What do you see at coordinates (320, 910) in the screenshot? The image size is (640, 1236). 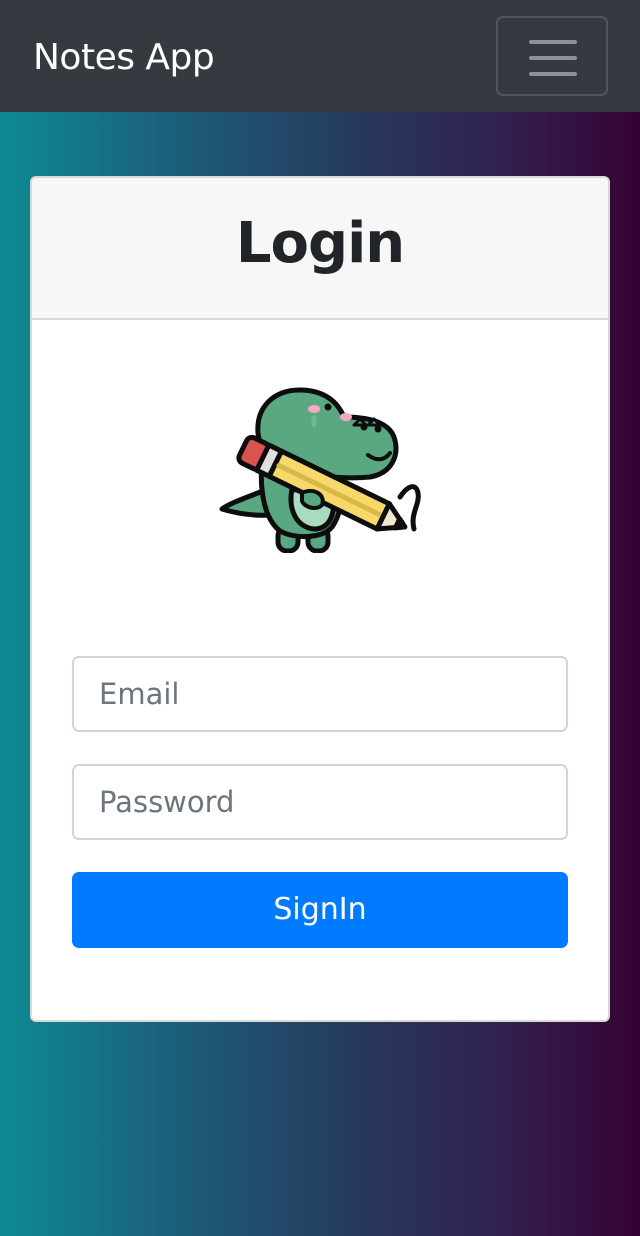 I see `signin-button: SignIn` at bounding box center [320, 910].